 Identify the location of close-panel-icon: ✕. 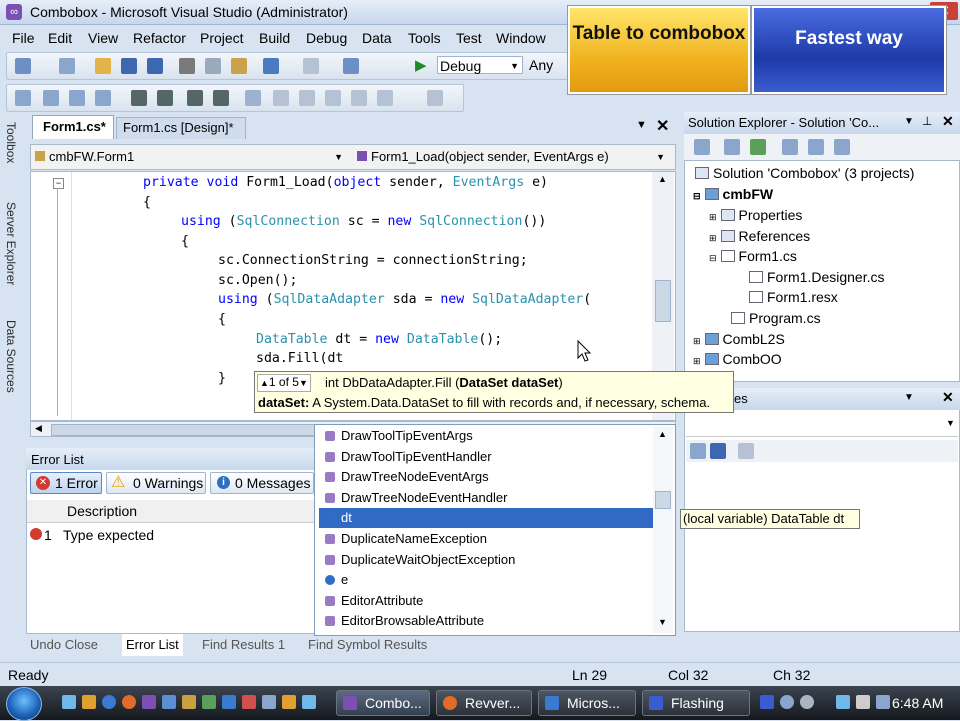
(948, 121).